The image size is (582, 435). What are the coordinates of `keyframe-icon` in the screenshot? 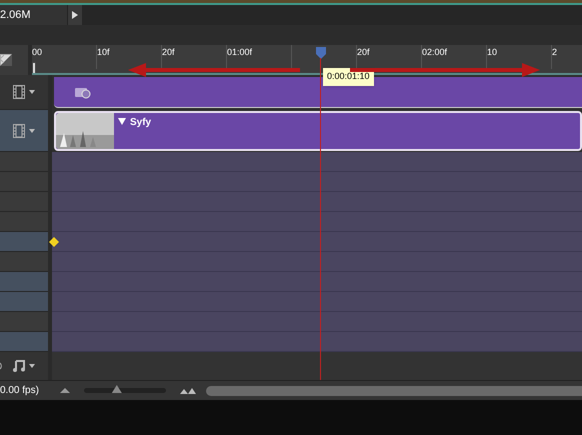 It's located at (54, 242).